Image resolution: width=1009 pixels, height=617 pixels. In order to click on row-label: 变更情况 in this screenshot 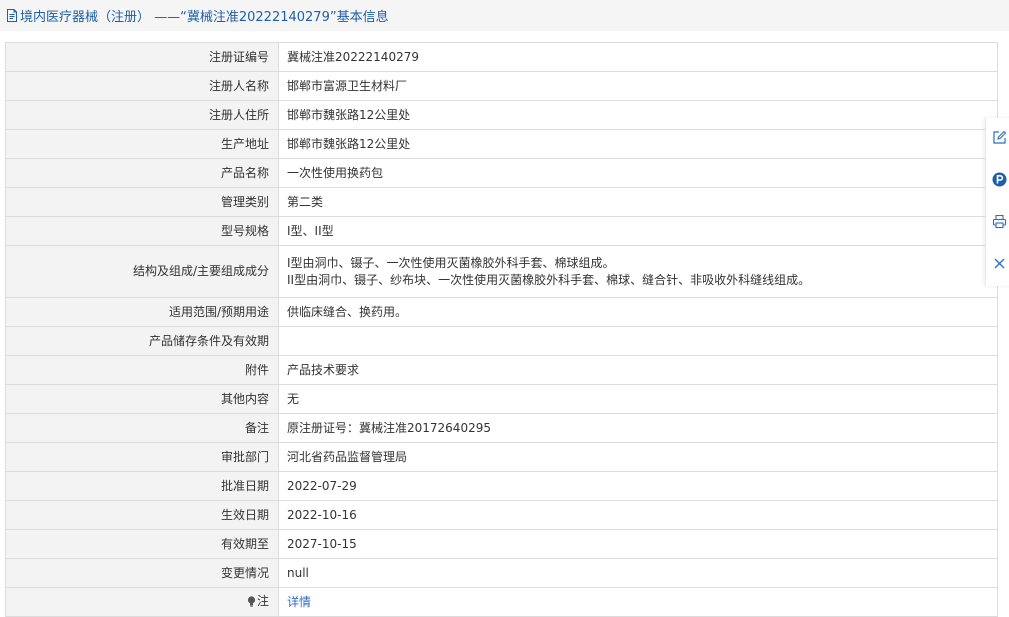, I will do `click(142, 573)`.